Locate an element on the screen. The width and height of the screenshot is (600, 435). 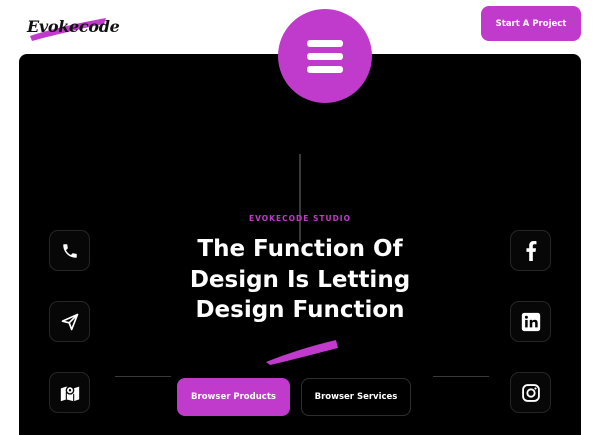
brush-stroke-decoration is located at coordinates (302, 352).